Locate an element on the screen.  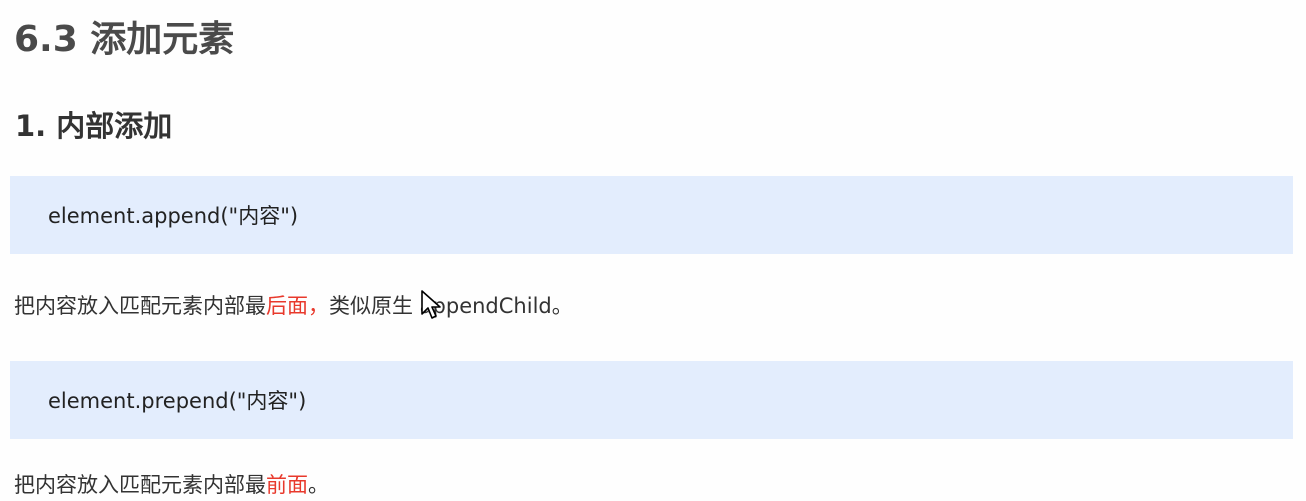
description-prepend: 把内容放入匹配元素内部最前面。 is located at coordinates (171, 485).